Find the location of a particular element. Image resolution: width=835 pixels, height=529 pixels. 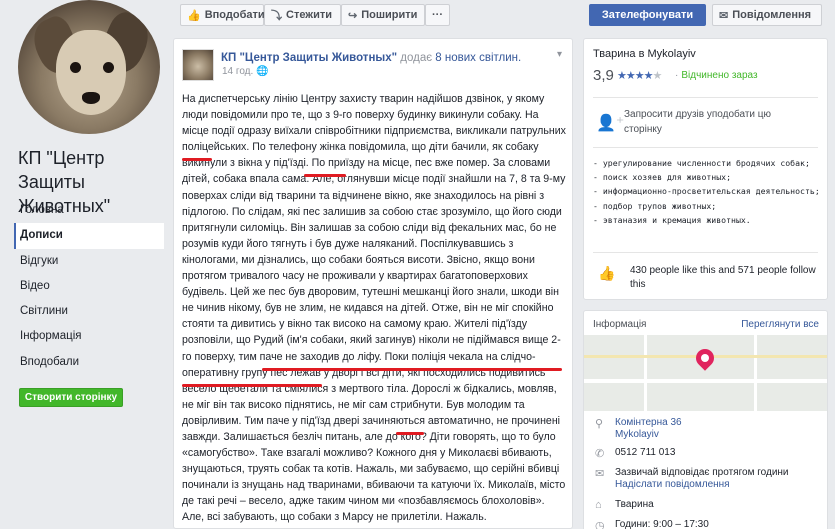

invite-friends-link: Запросити друзів уподобати цю сторінку is located at coordinates (711, 122).